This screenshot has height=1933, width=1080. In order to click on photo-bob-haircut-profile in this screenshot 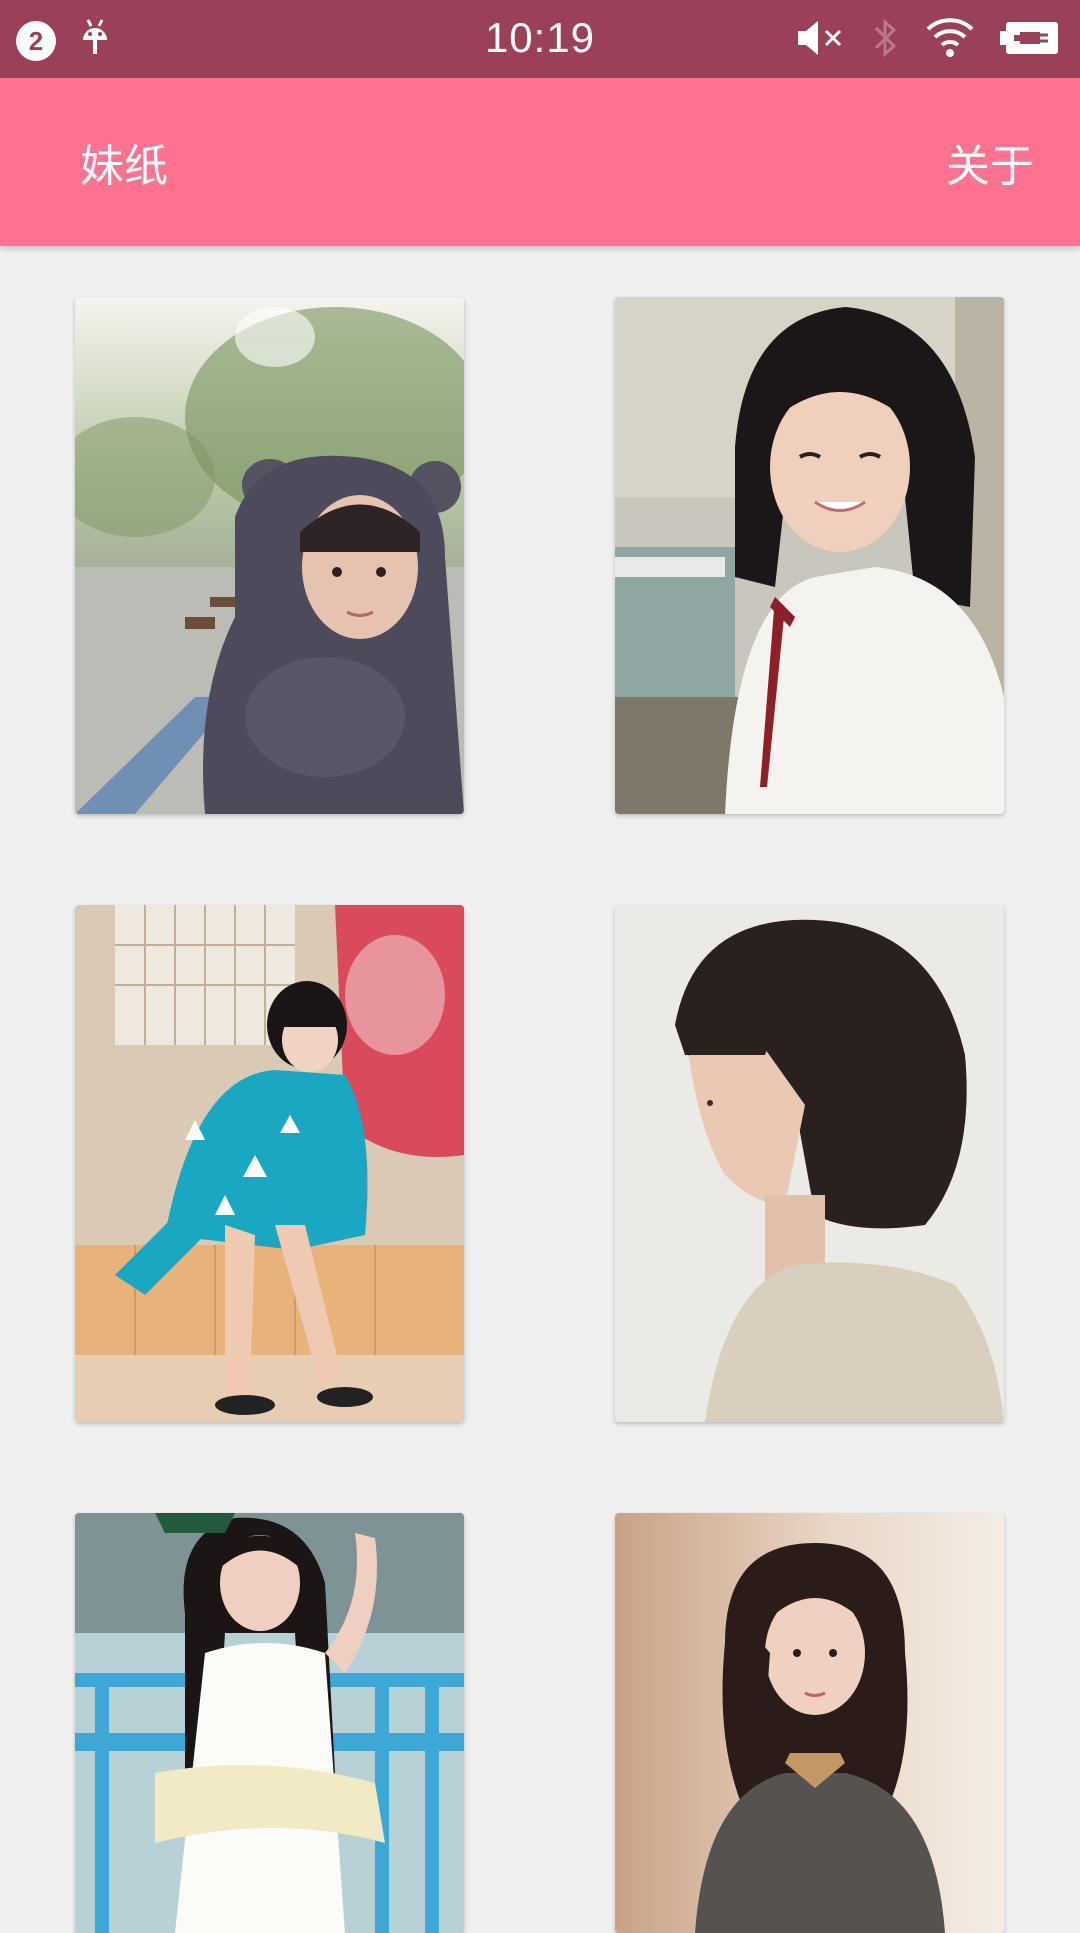, I will do `click(809, 1163)`.